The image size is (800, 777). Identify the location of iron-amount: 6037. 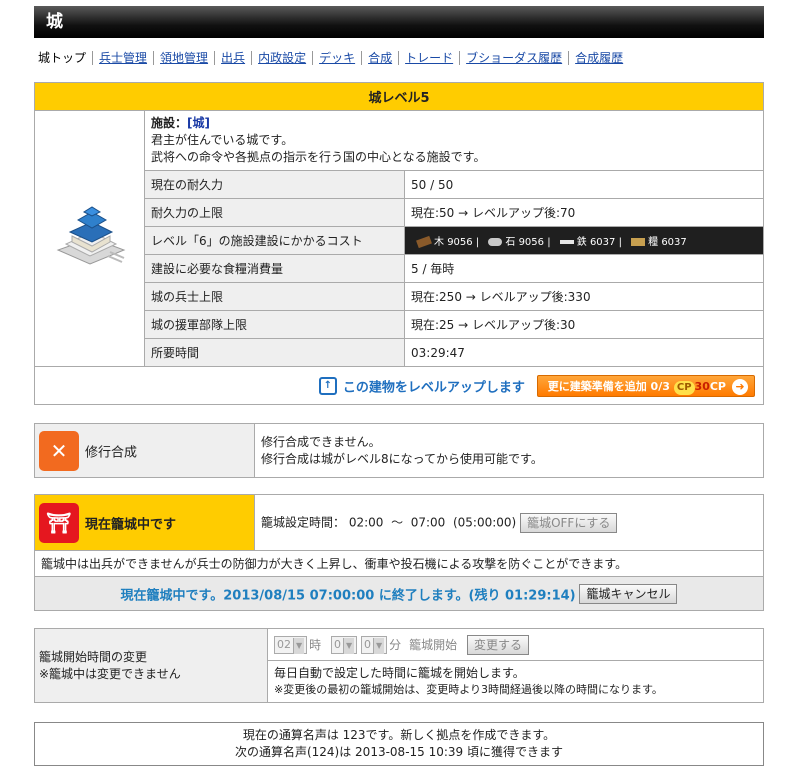
(602, 242).